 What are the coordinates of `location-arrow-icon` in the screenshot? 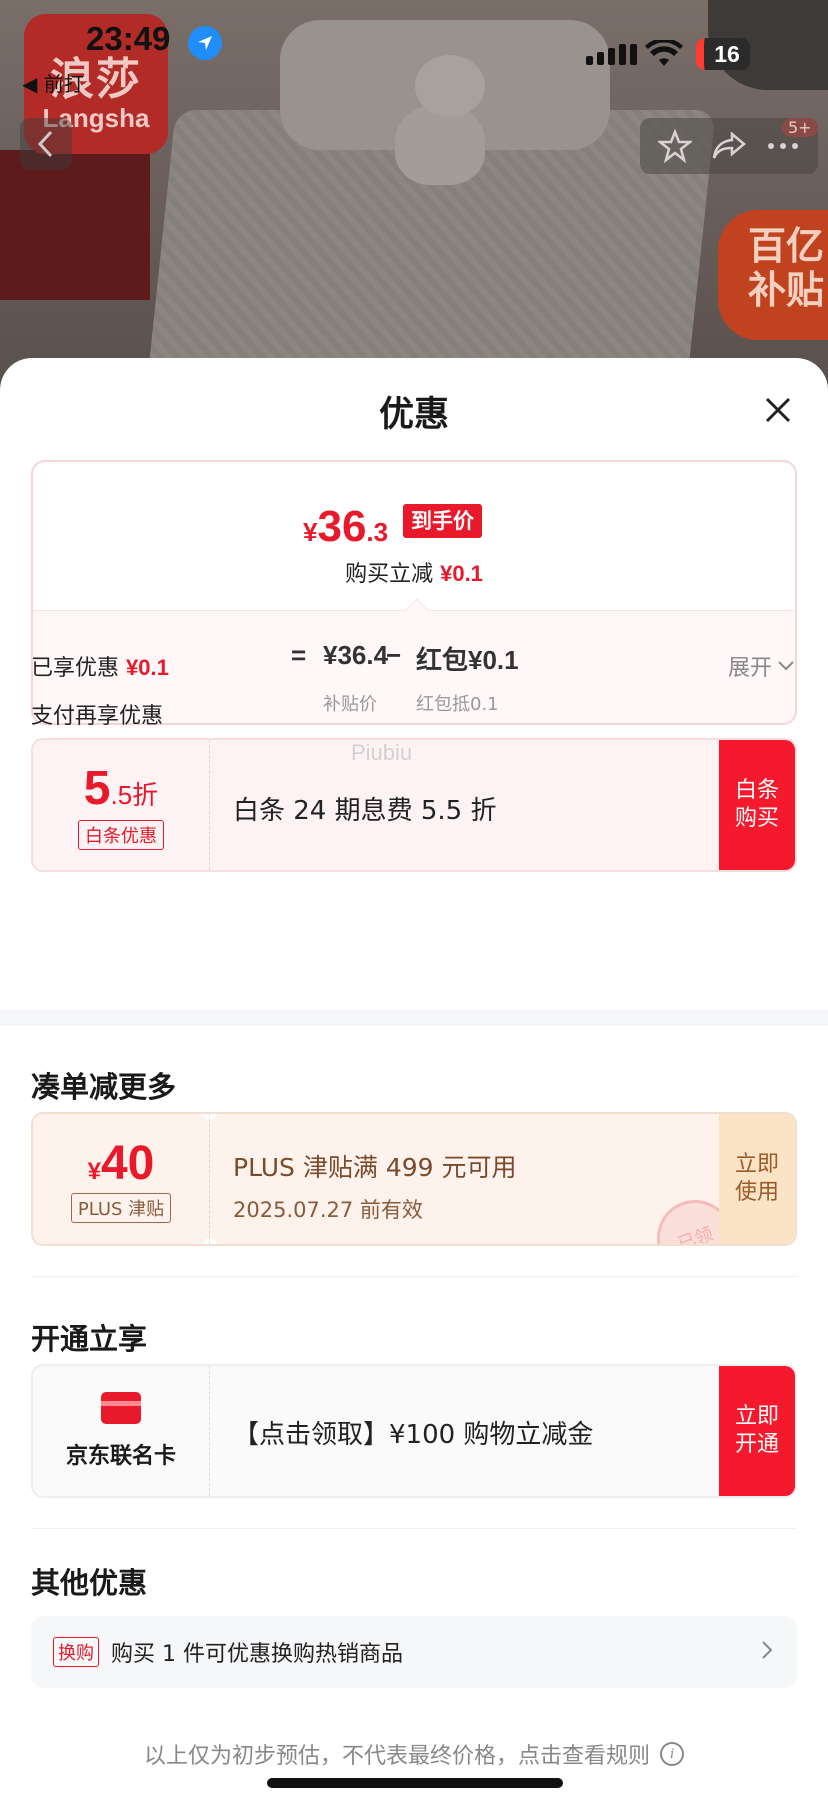 It's located at (205, 43).